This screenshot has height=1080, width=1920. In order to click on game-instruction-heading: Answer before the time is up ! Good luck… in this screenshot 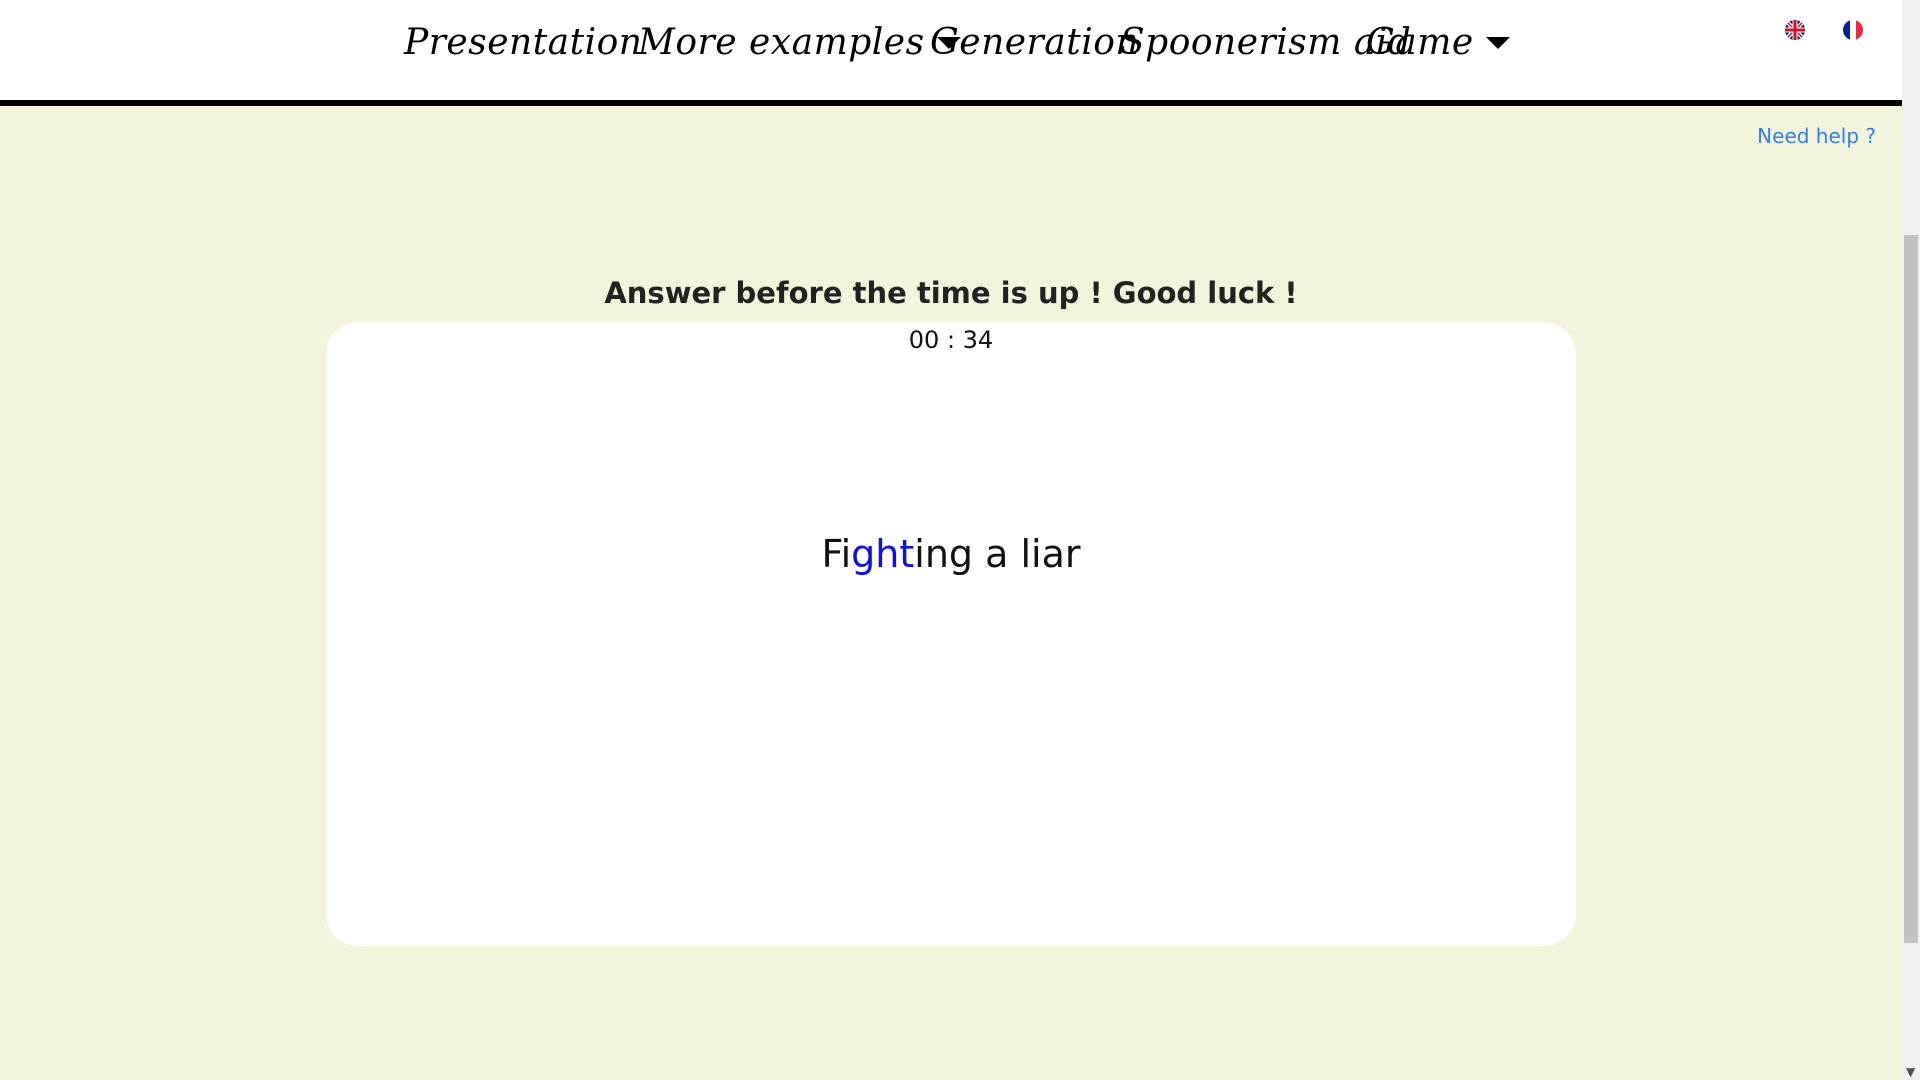, I will do `click(951, 293)`.